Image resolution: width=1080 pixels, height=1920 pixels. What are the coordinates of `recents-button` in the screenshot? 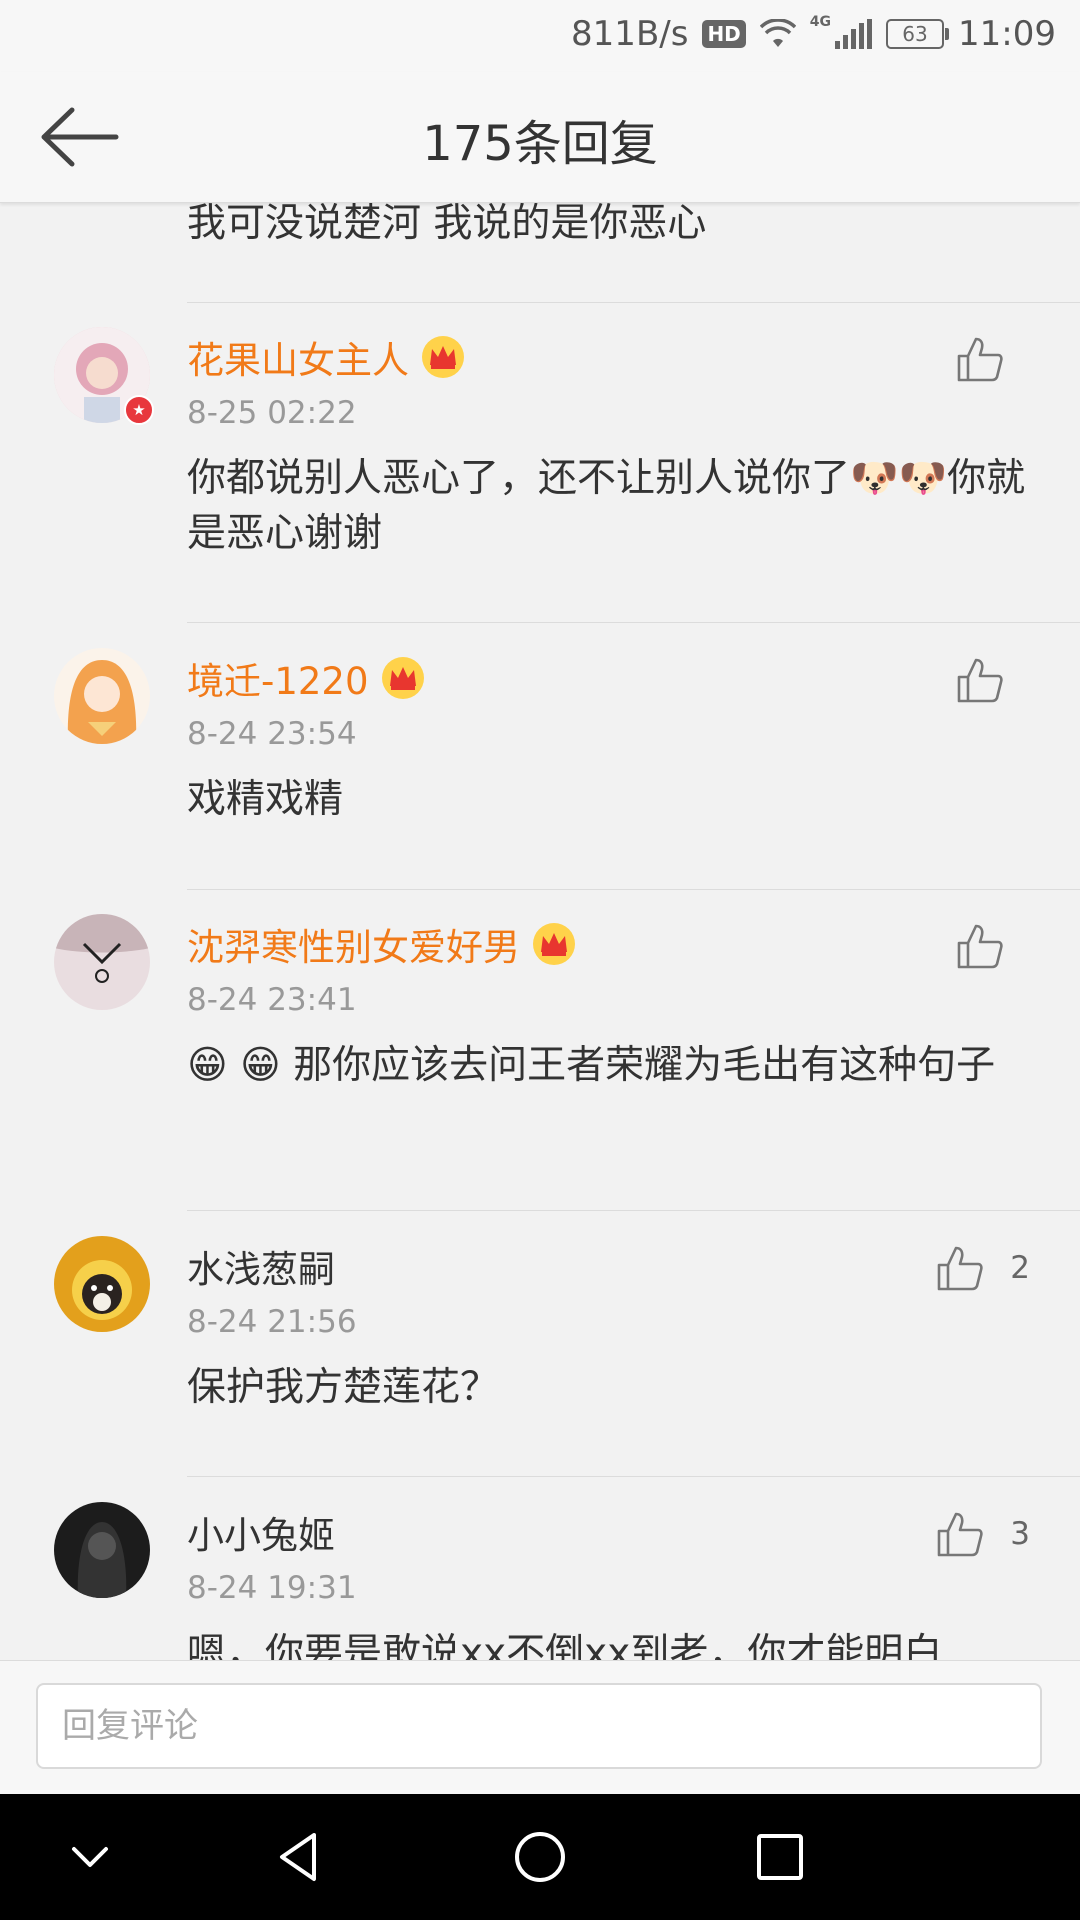 It's located at (780, 1857).